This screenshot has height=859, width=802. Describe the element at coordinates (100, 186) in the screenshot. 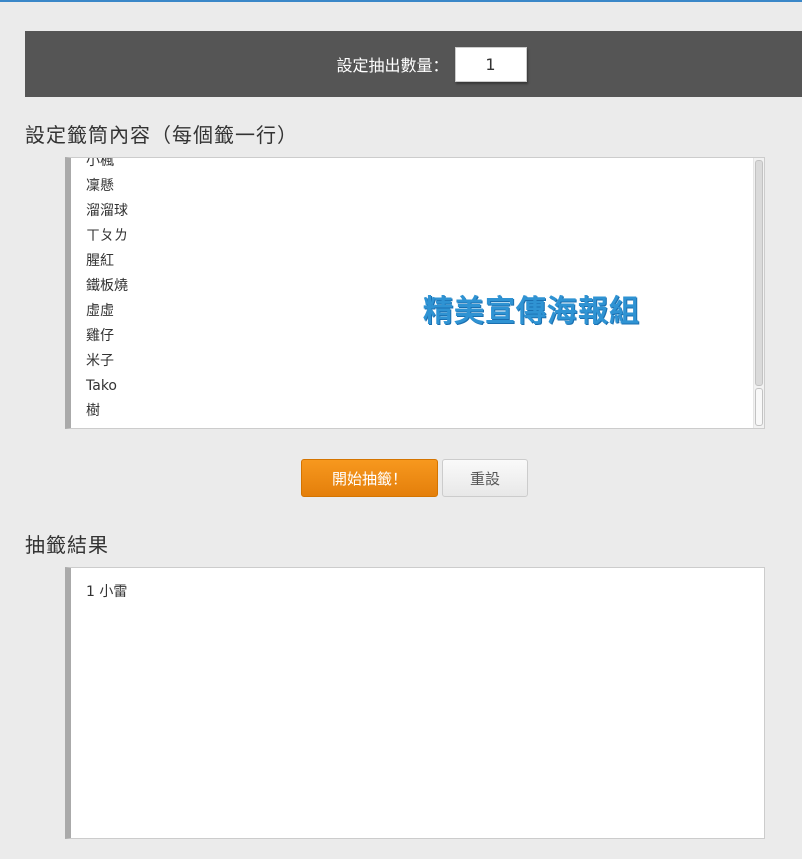

I see `entry-item: 凜懸` at that location.